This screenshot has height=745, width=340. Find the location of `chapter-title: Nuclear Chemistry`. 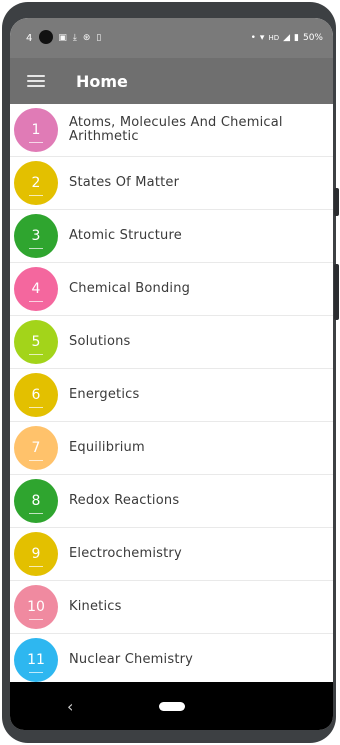

chapter-title: Nuclear Chemistry is located at coordinates (131, 659).